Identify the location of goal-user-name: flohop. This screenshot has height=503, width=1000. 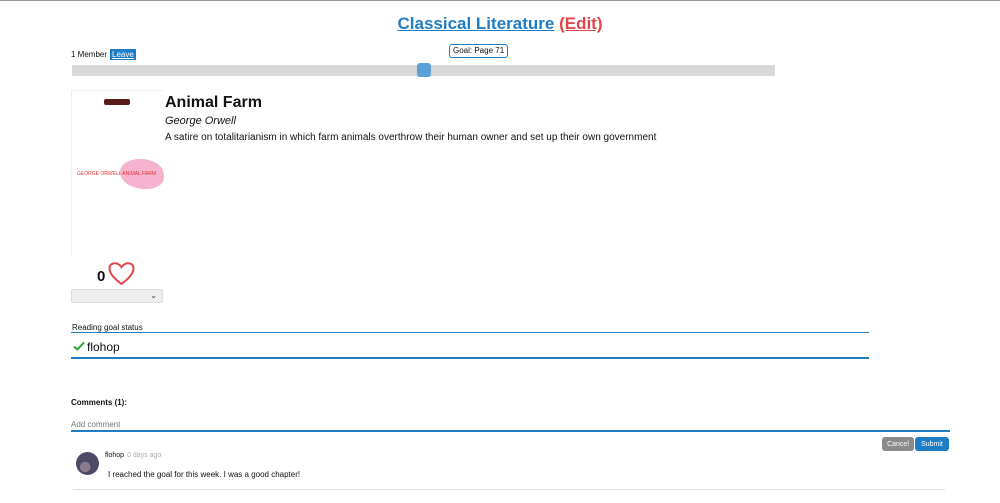
(103, 347).